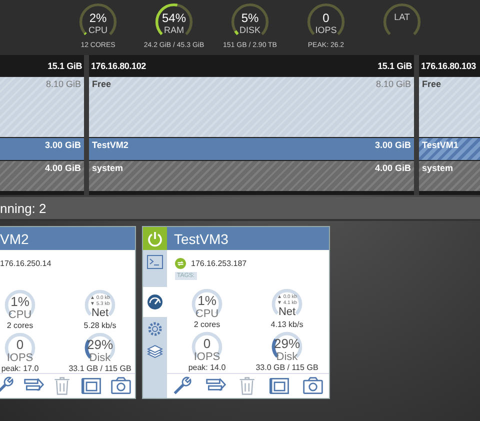  I want to click on vm-title: VM2, so click(14, 238).